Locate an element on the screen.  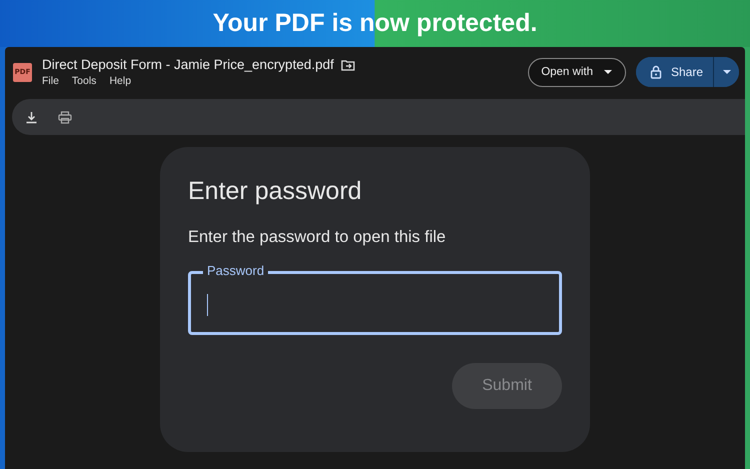
download-icon is located at coordinates (31, 117).